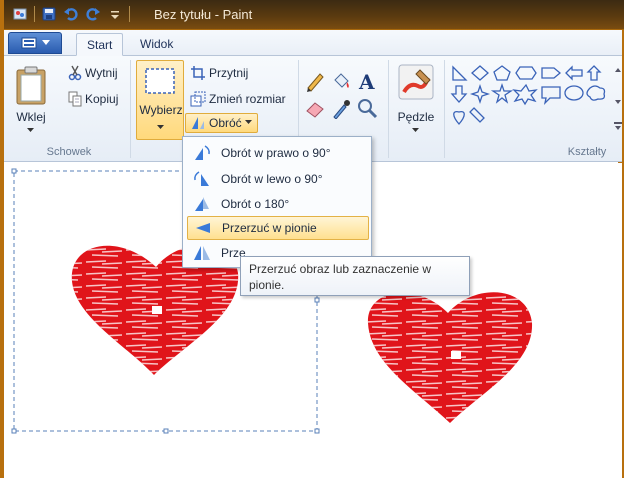 The image size is (624, 478). What do you see at coordinates (202, 253) in the screenshot?
I see `flip-horizontal-icon` at bounding box center [202, 253].